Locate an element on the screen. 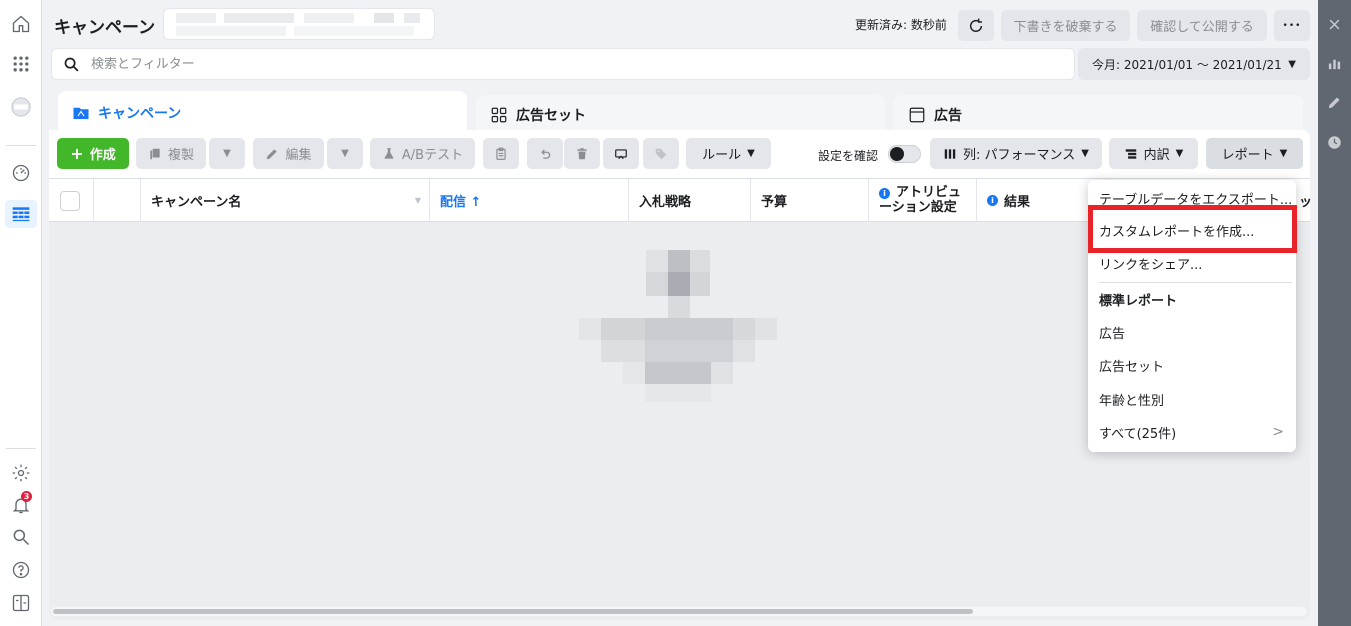  breakdown-icon is located at coordinates (1130, 153).